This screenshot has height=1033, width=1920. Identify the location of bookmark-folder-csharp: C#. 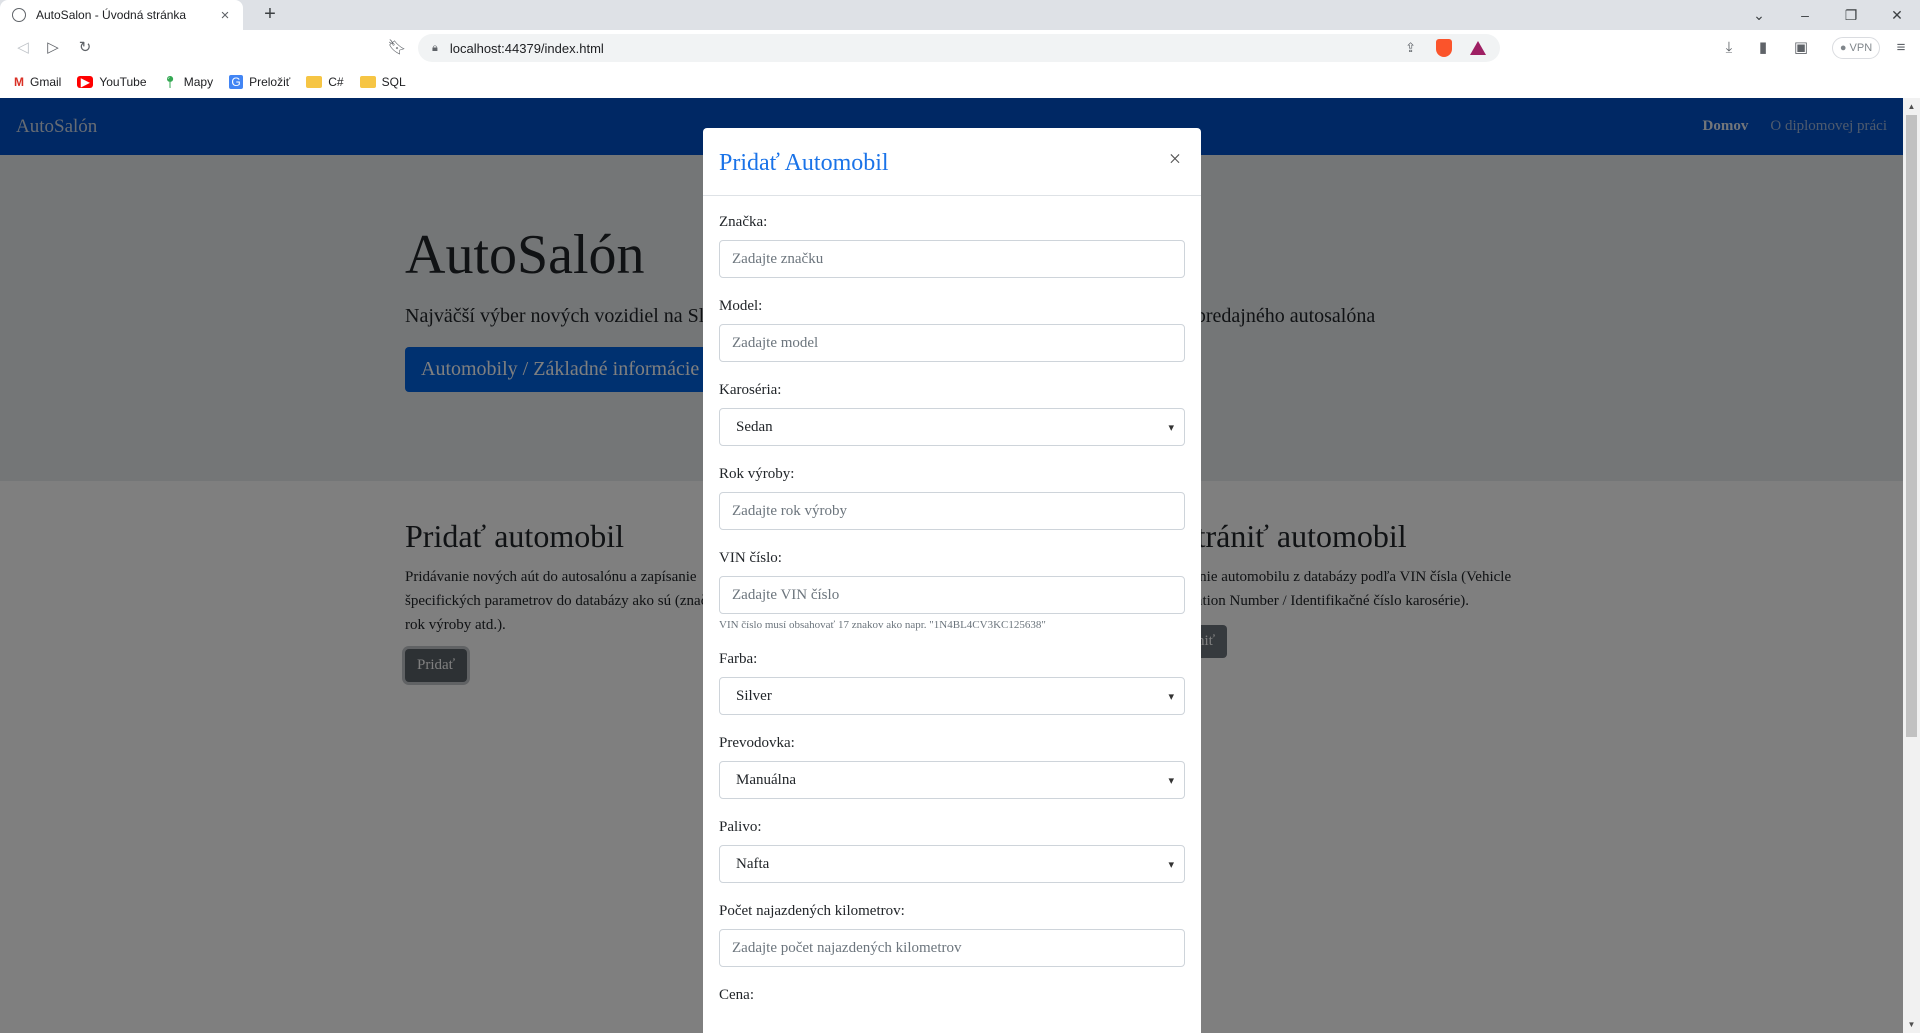
(325, 82).